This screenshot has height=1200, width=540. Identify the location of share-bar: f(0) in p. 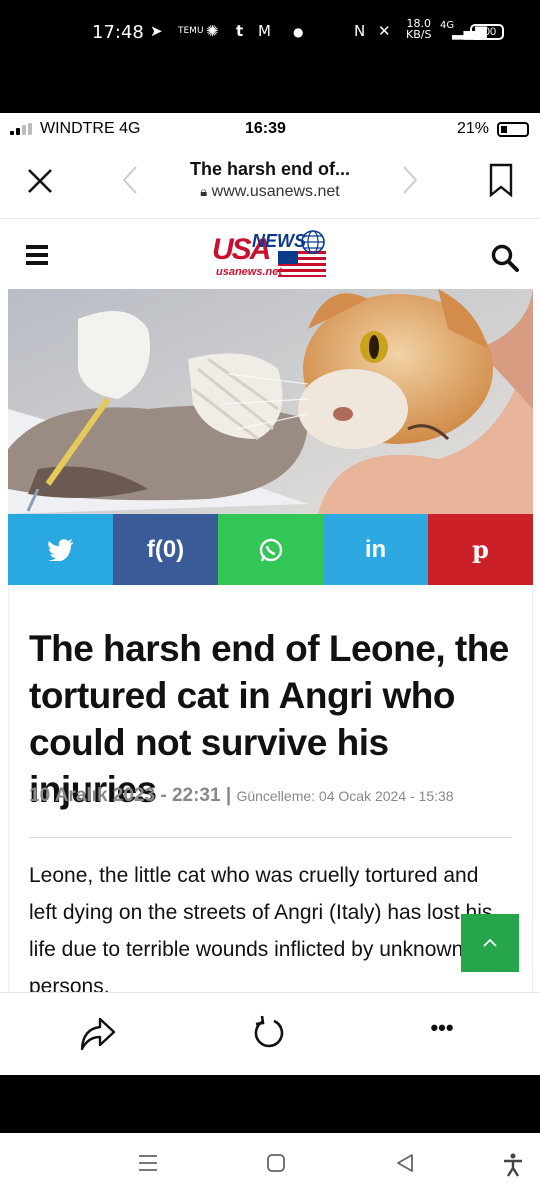
(270, 549).